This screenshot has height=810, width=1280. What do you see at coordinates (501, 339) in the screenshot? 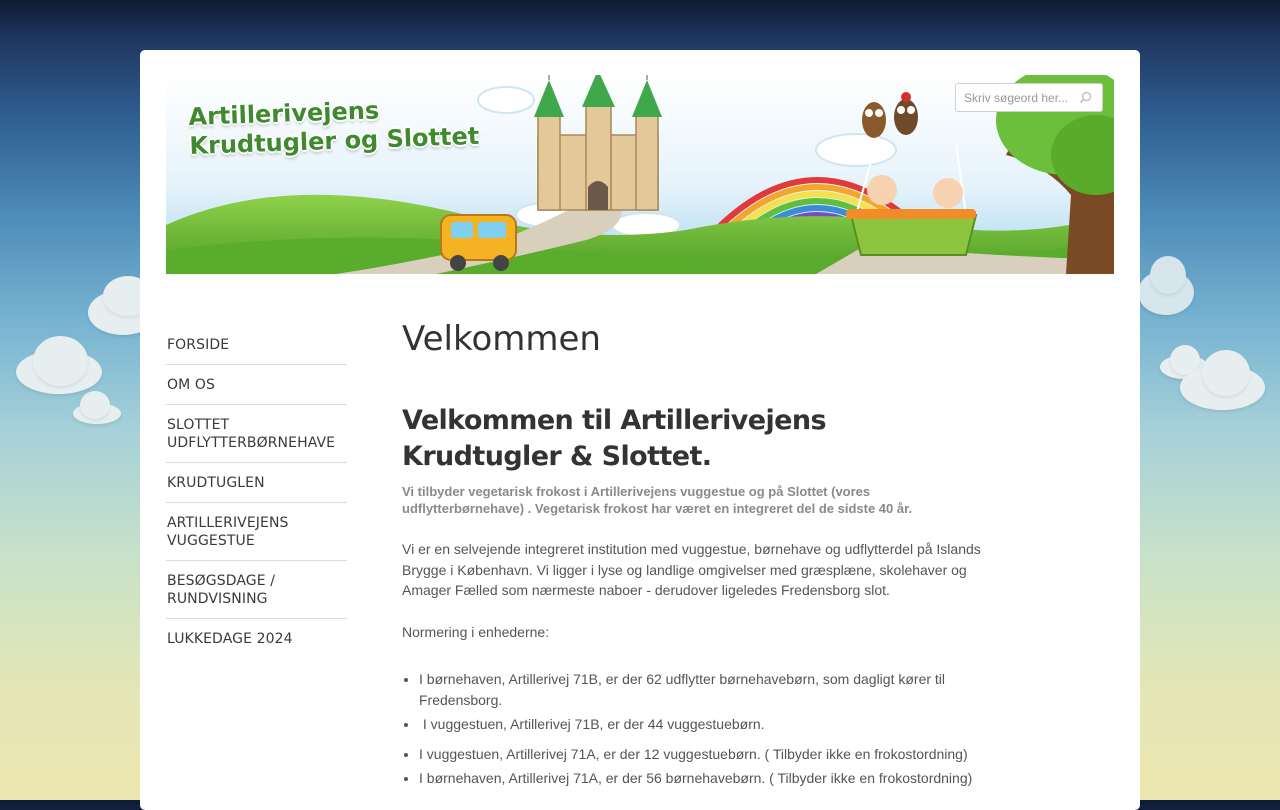
I see `page-title: Velkommen` at bounding box center [501, 339].